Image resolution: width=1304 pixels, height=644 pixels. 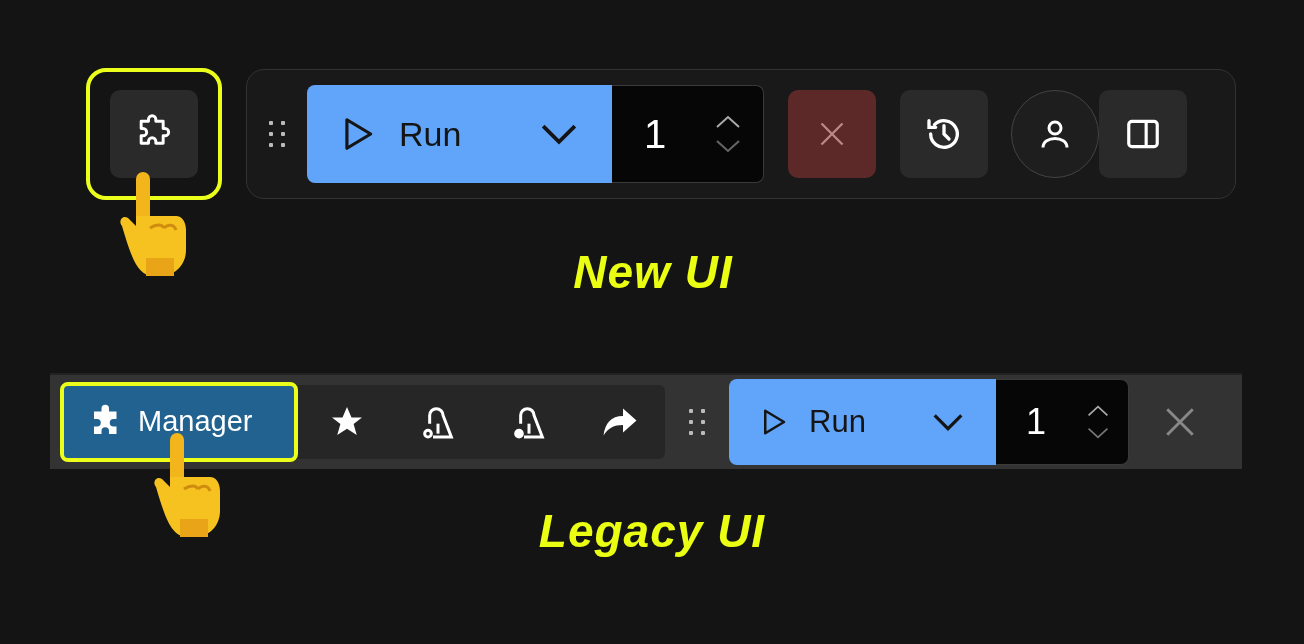 I want to click on manager-button: Manager, so click(x=179, y=422).